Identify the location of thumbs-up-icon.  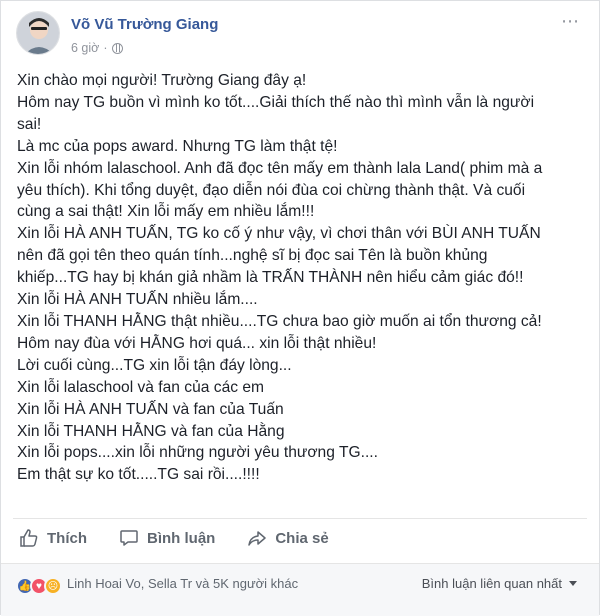
(29, 538).